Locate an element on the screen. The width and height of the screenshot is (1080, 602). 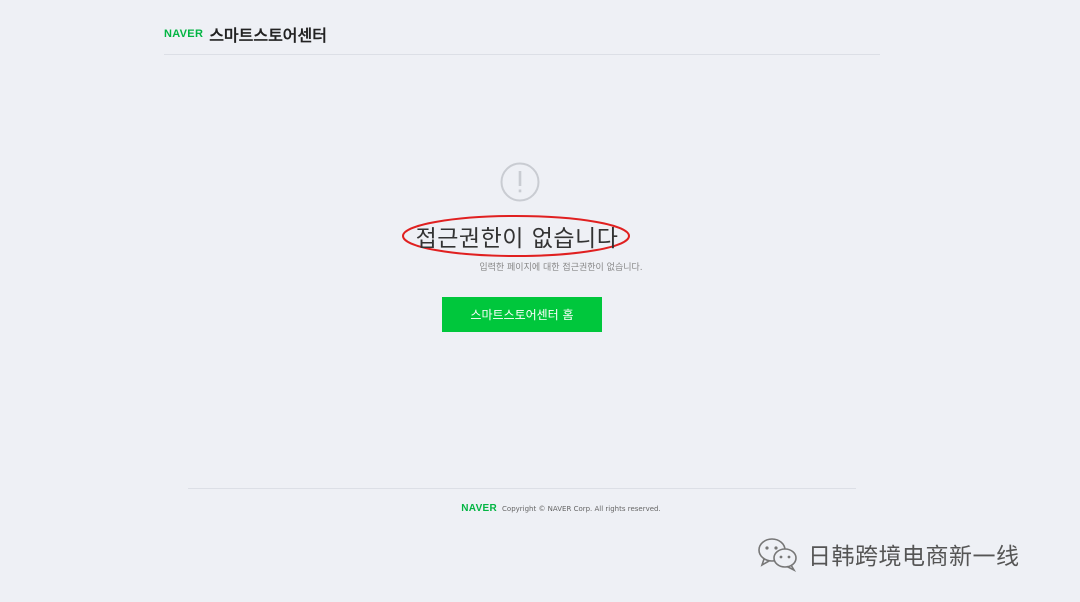
error-title: 접근권한이 없습니다 is located at coordinates (517, 239).